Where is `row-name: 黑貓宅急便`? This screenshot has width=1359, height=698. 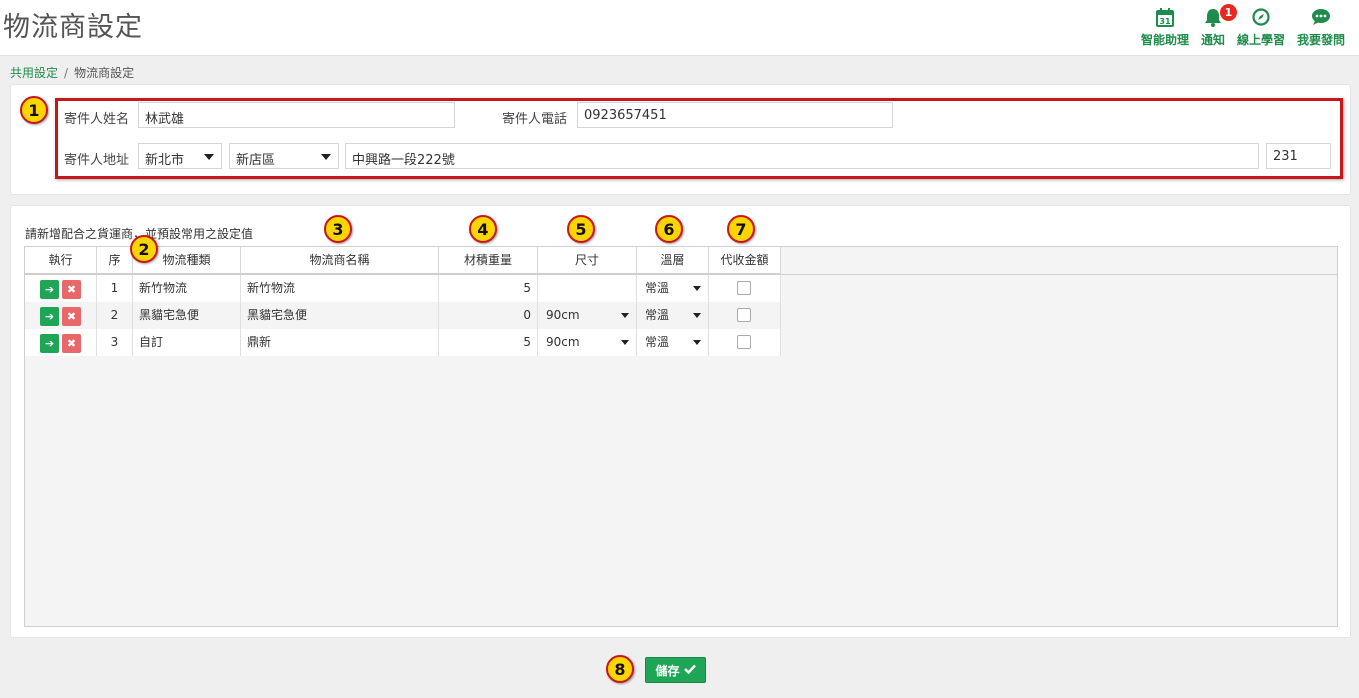
row-name: 黑貓宅急便 is located at coordinates (340, 315).